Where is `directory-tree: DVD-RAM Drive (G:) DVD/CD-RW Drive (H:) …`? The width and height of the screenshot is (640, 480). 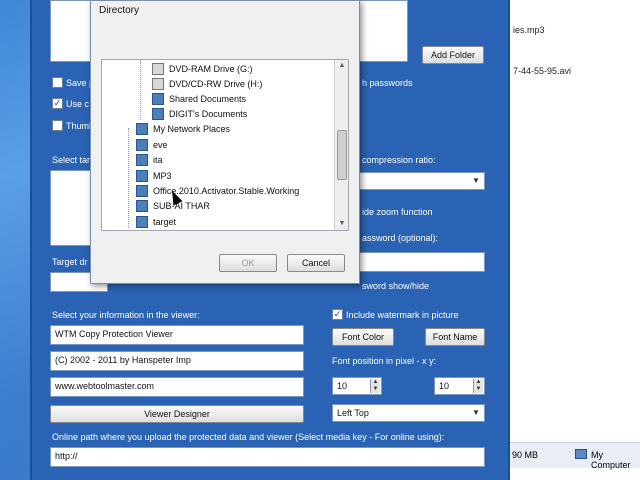
directory-tree: DVD-RAM Drive (G:) DVD/CD-RW Drive (H:) … is located at coordinates (225, 145).